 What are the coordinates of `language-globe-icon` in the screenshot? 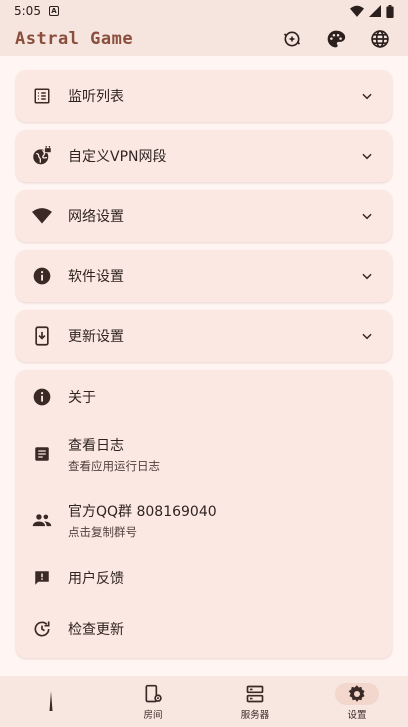 It's located at (380, 39).